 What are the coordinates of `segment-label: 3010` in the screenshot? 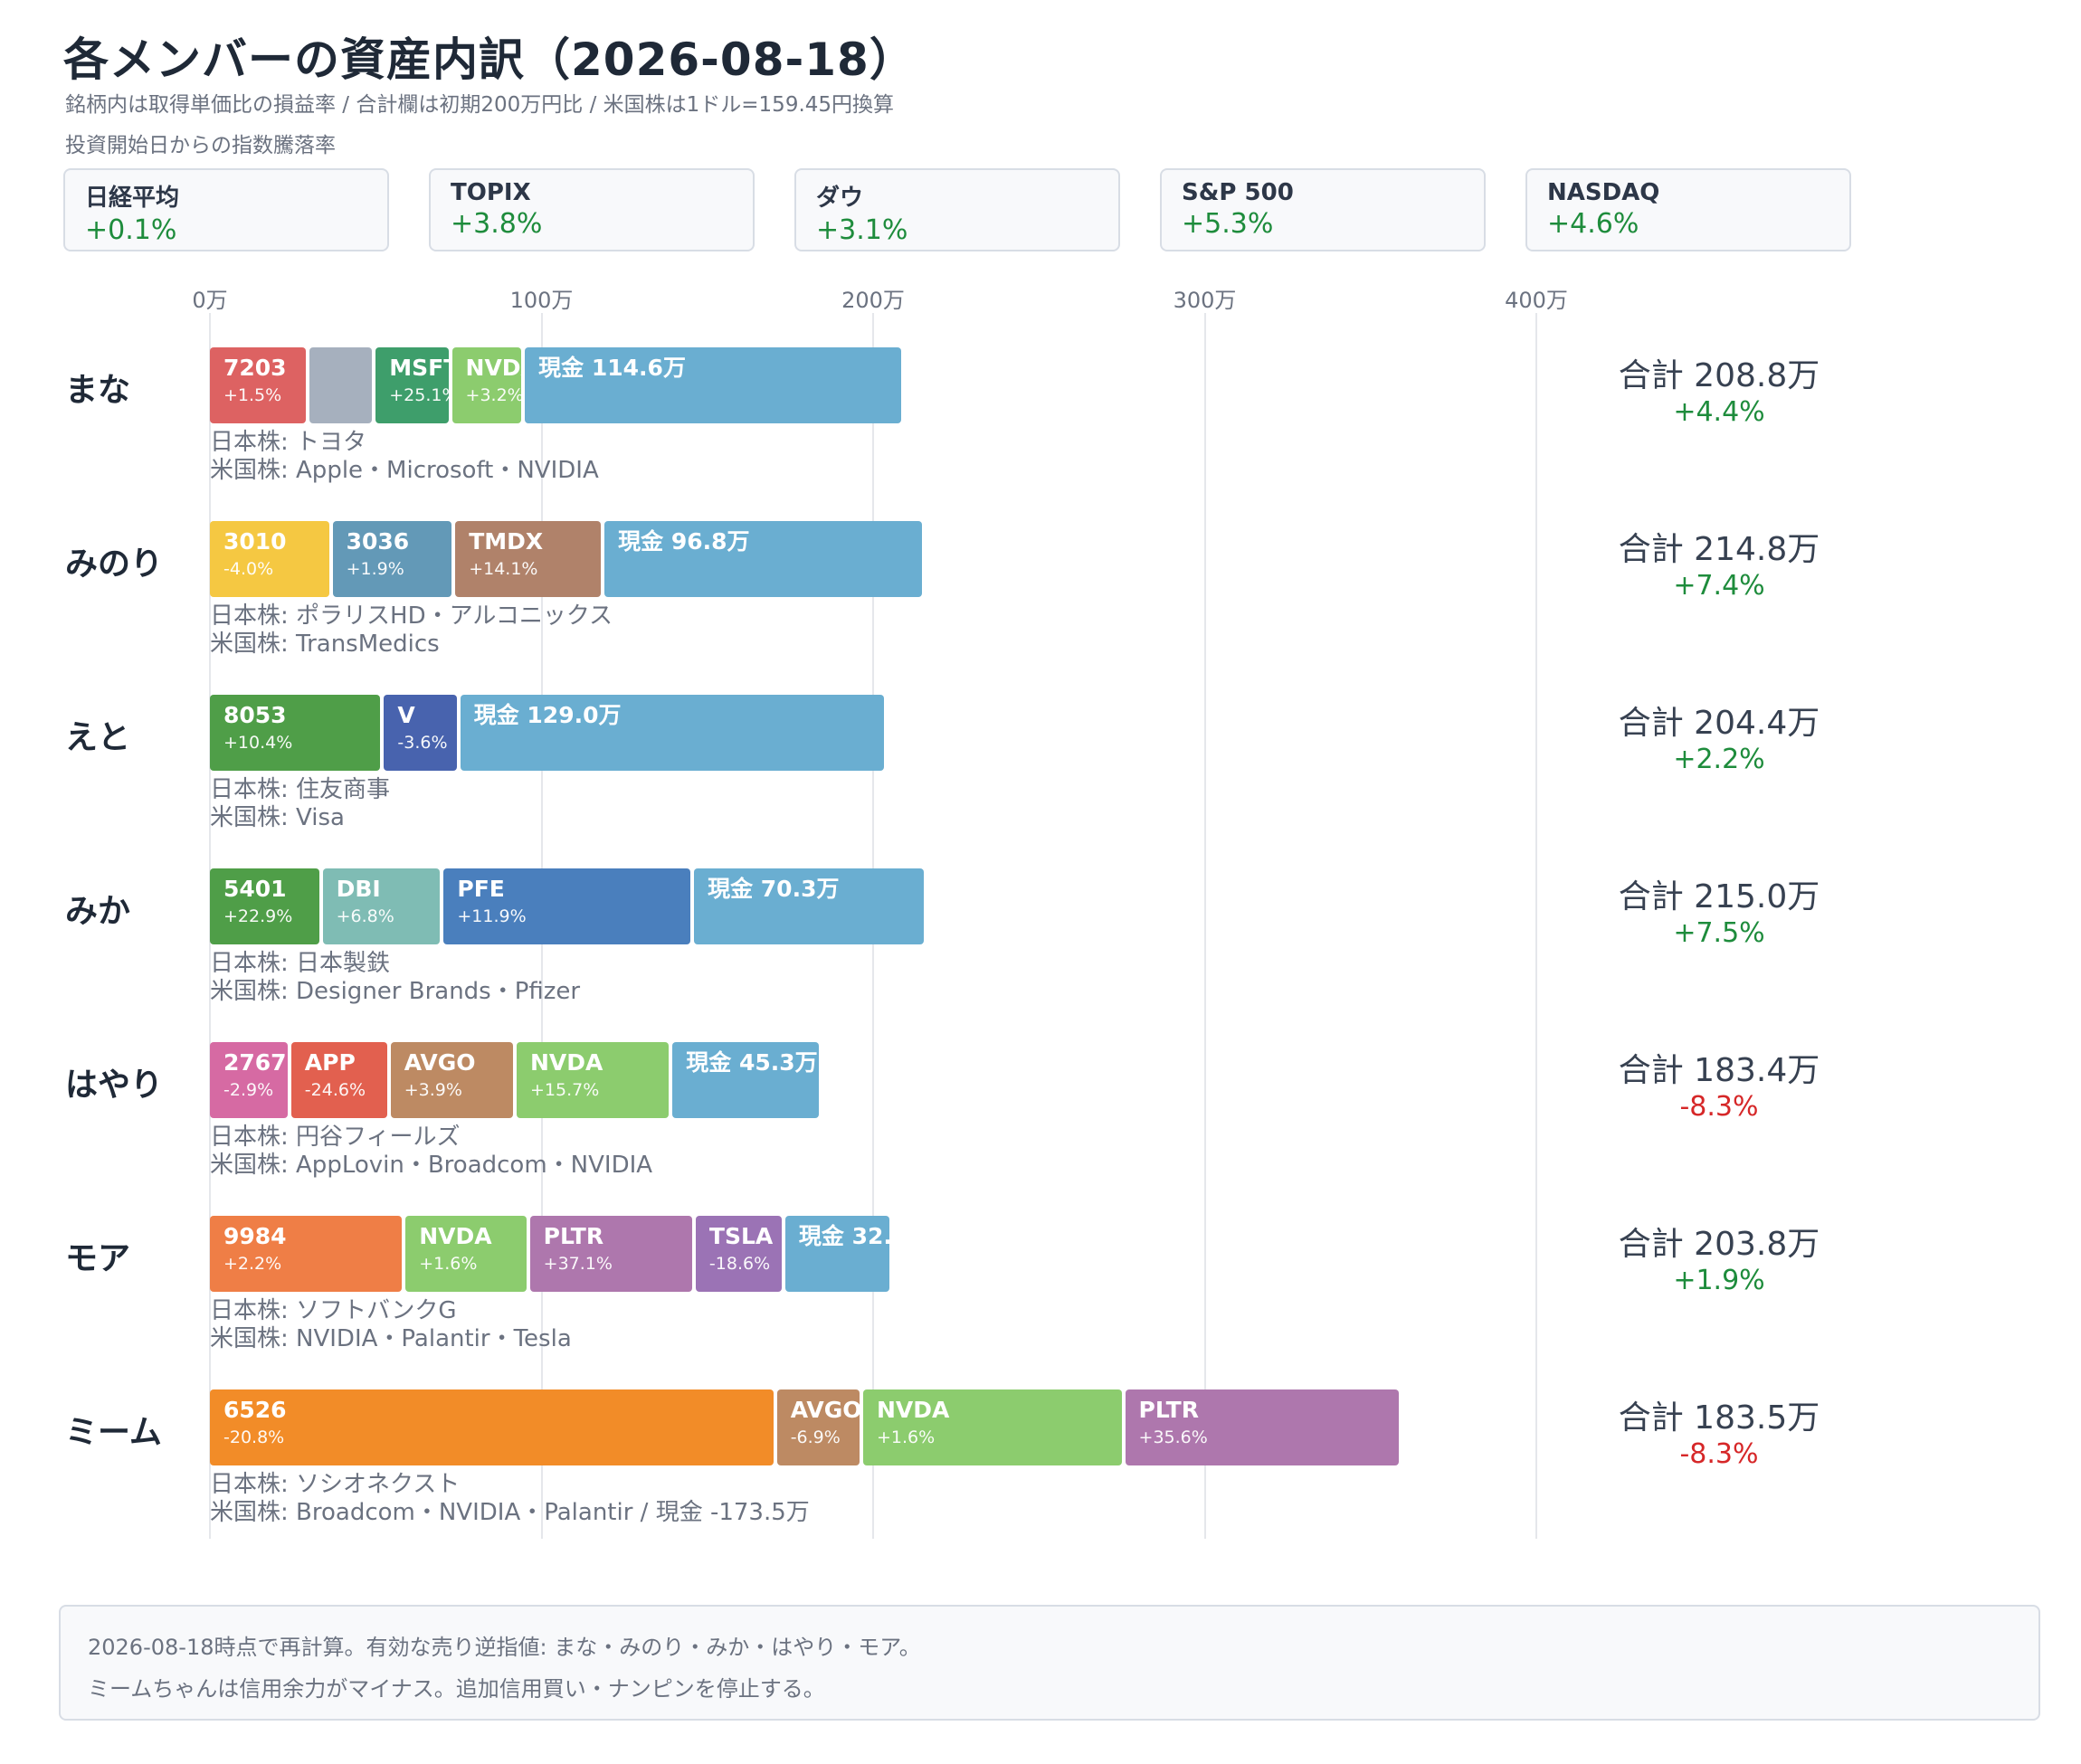 It's located at (255, 541).